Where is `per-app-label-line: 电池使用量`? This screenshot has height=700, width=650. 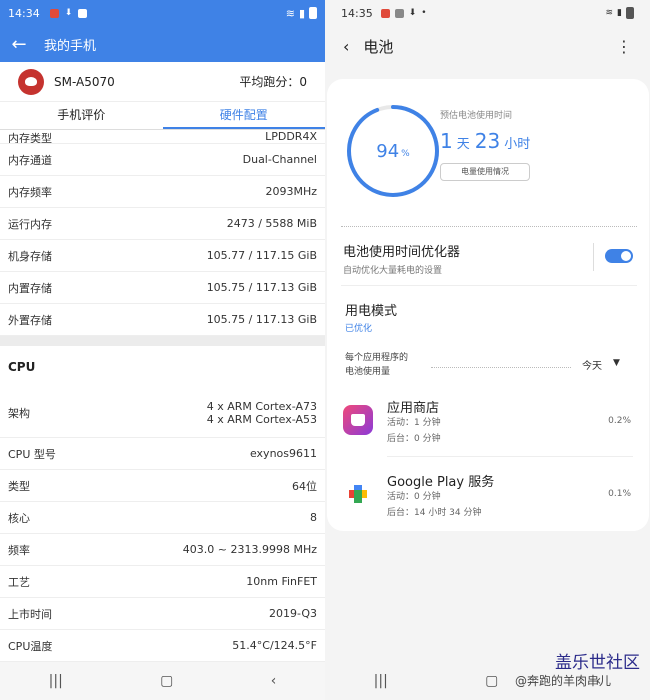 per-app-label-line: 电池使用量 is located at coordinates (368, 372).